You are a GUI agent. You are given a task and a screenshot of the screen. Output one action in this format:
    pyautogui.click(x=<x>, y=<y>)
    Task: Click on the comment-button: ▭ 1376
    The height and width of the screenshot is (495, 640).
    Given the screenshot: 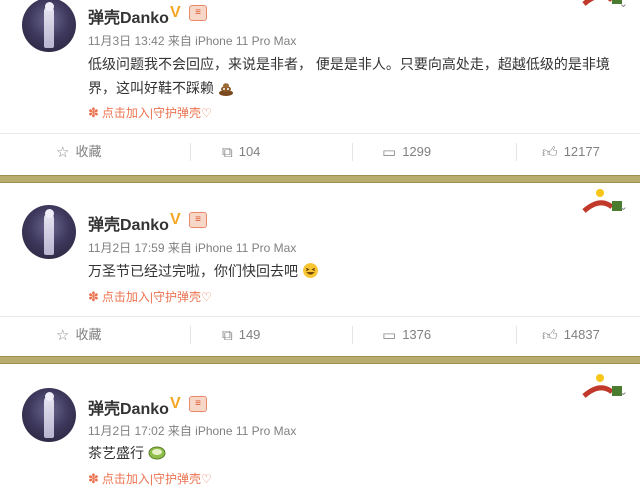 What is the action you would take?
    pyautogui.click(x=406, y=335)
    